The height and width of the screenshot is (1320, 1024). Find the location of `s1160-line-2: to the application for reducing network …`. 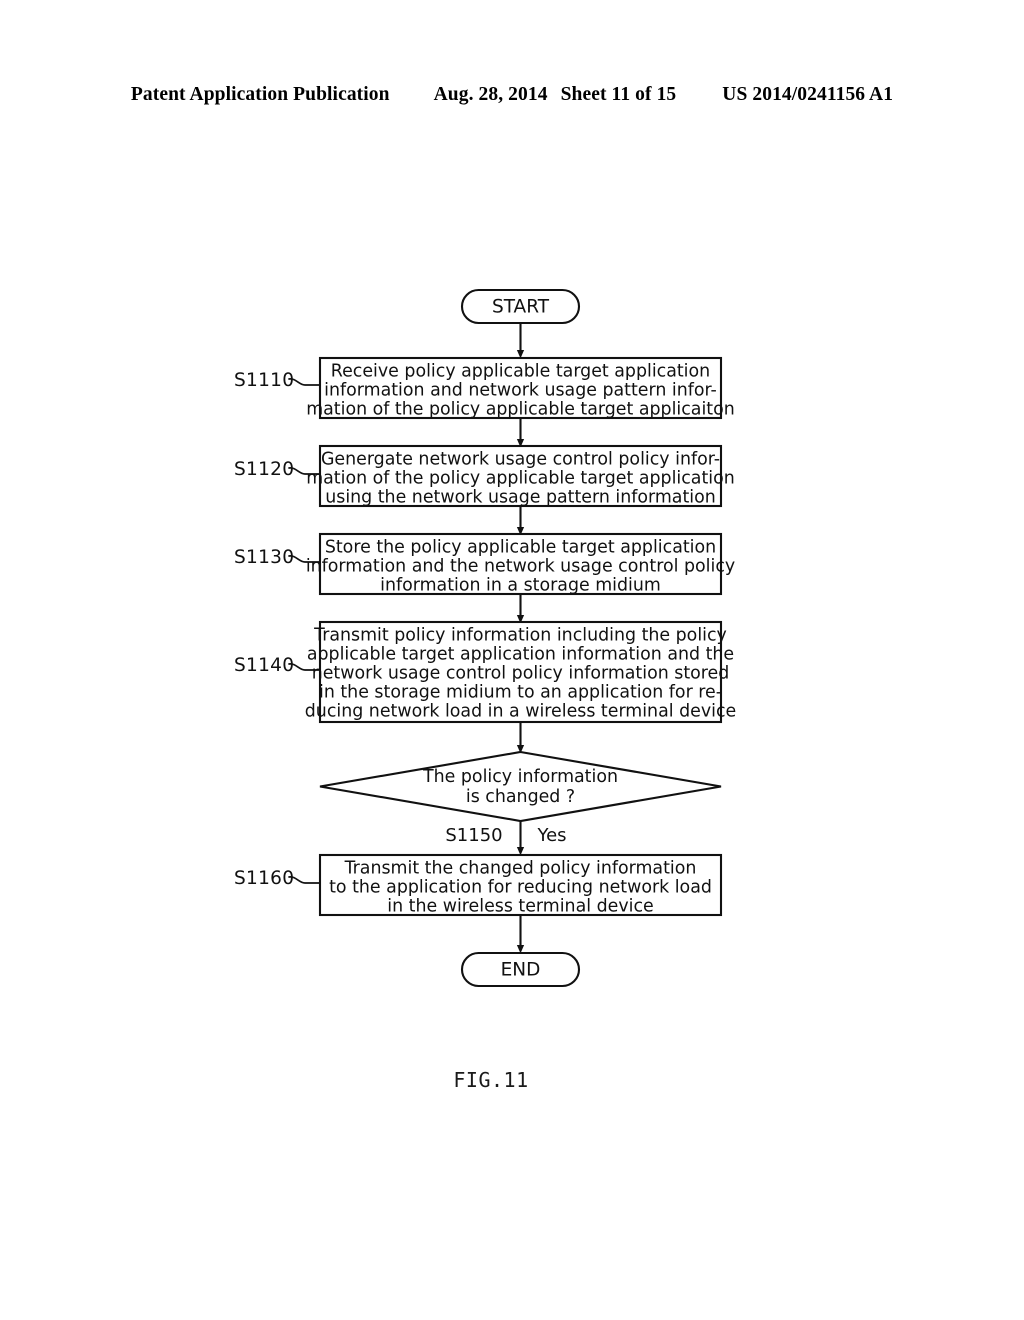

s1160-line-2: to the application for reducing network … is located at coordinates (520, 888).